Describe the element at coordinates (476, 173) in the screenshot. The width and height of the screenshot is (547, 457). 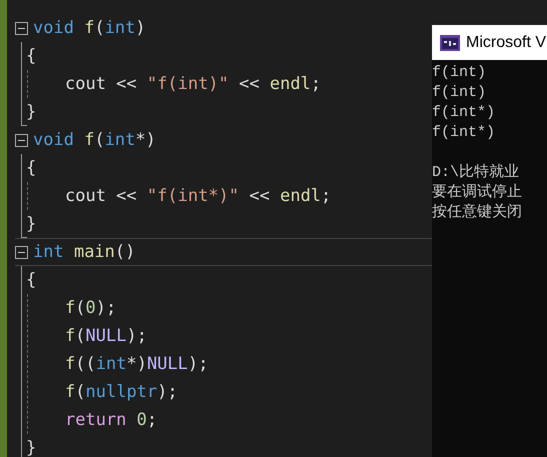
I see `console-line: D:\比特就业` at that location.